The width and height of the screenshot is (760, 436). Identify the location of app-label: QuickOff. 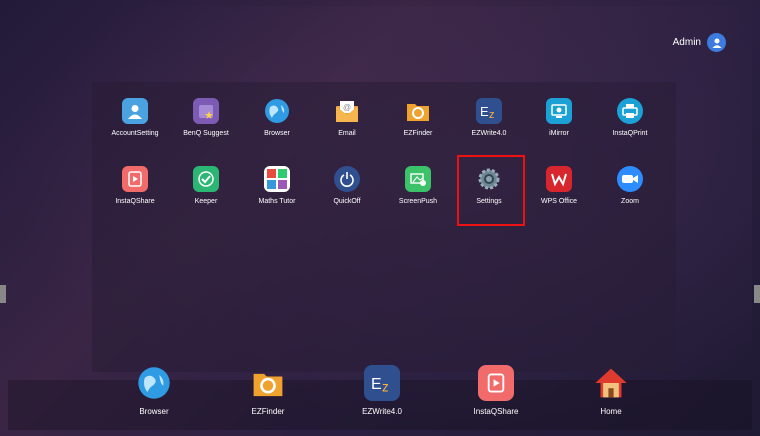
(347, 201).